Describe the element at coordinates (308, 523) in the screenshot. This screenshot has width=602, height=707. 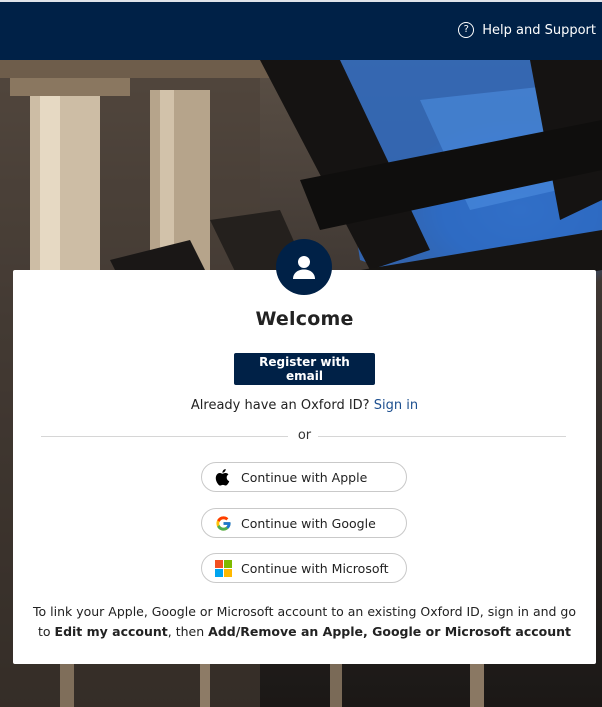
I see `google-button-label: Continue with Google` at that location.